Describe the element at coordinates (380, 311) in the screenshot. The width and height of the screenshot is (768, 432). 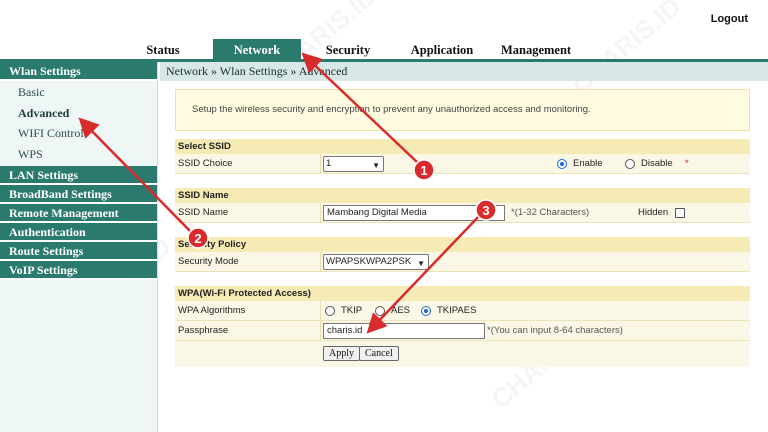
I see `aes-radio` at that location.